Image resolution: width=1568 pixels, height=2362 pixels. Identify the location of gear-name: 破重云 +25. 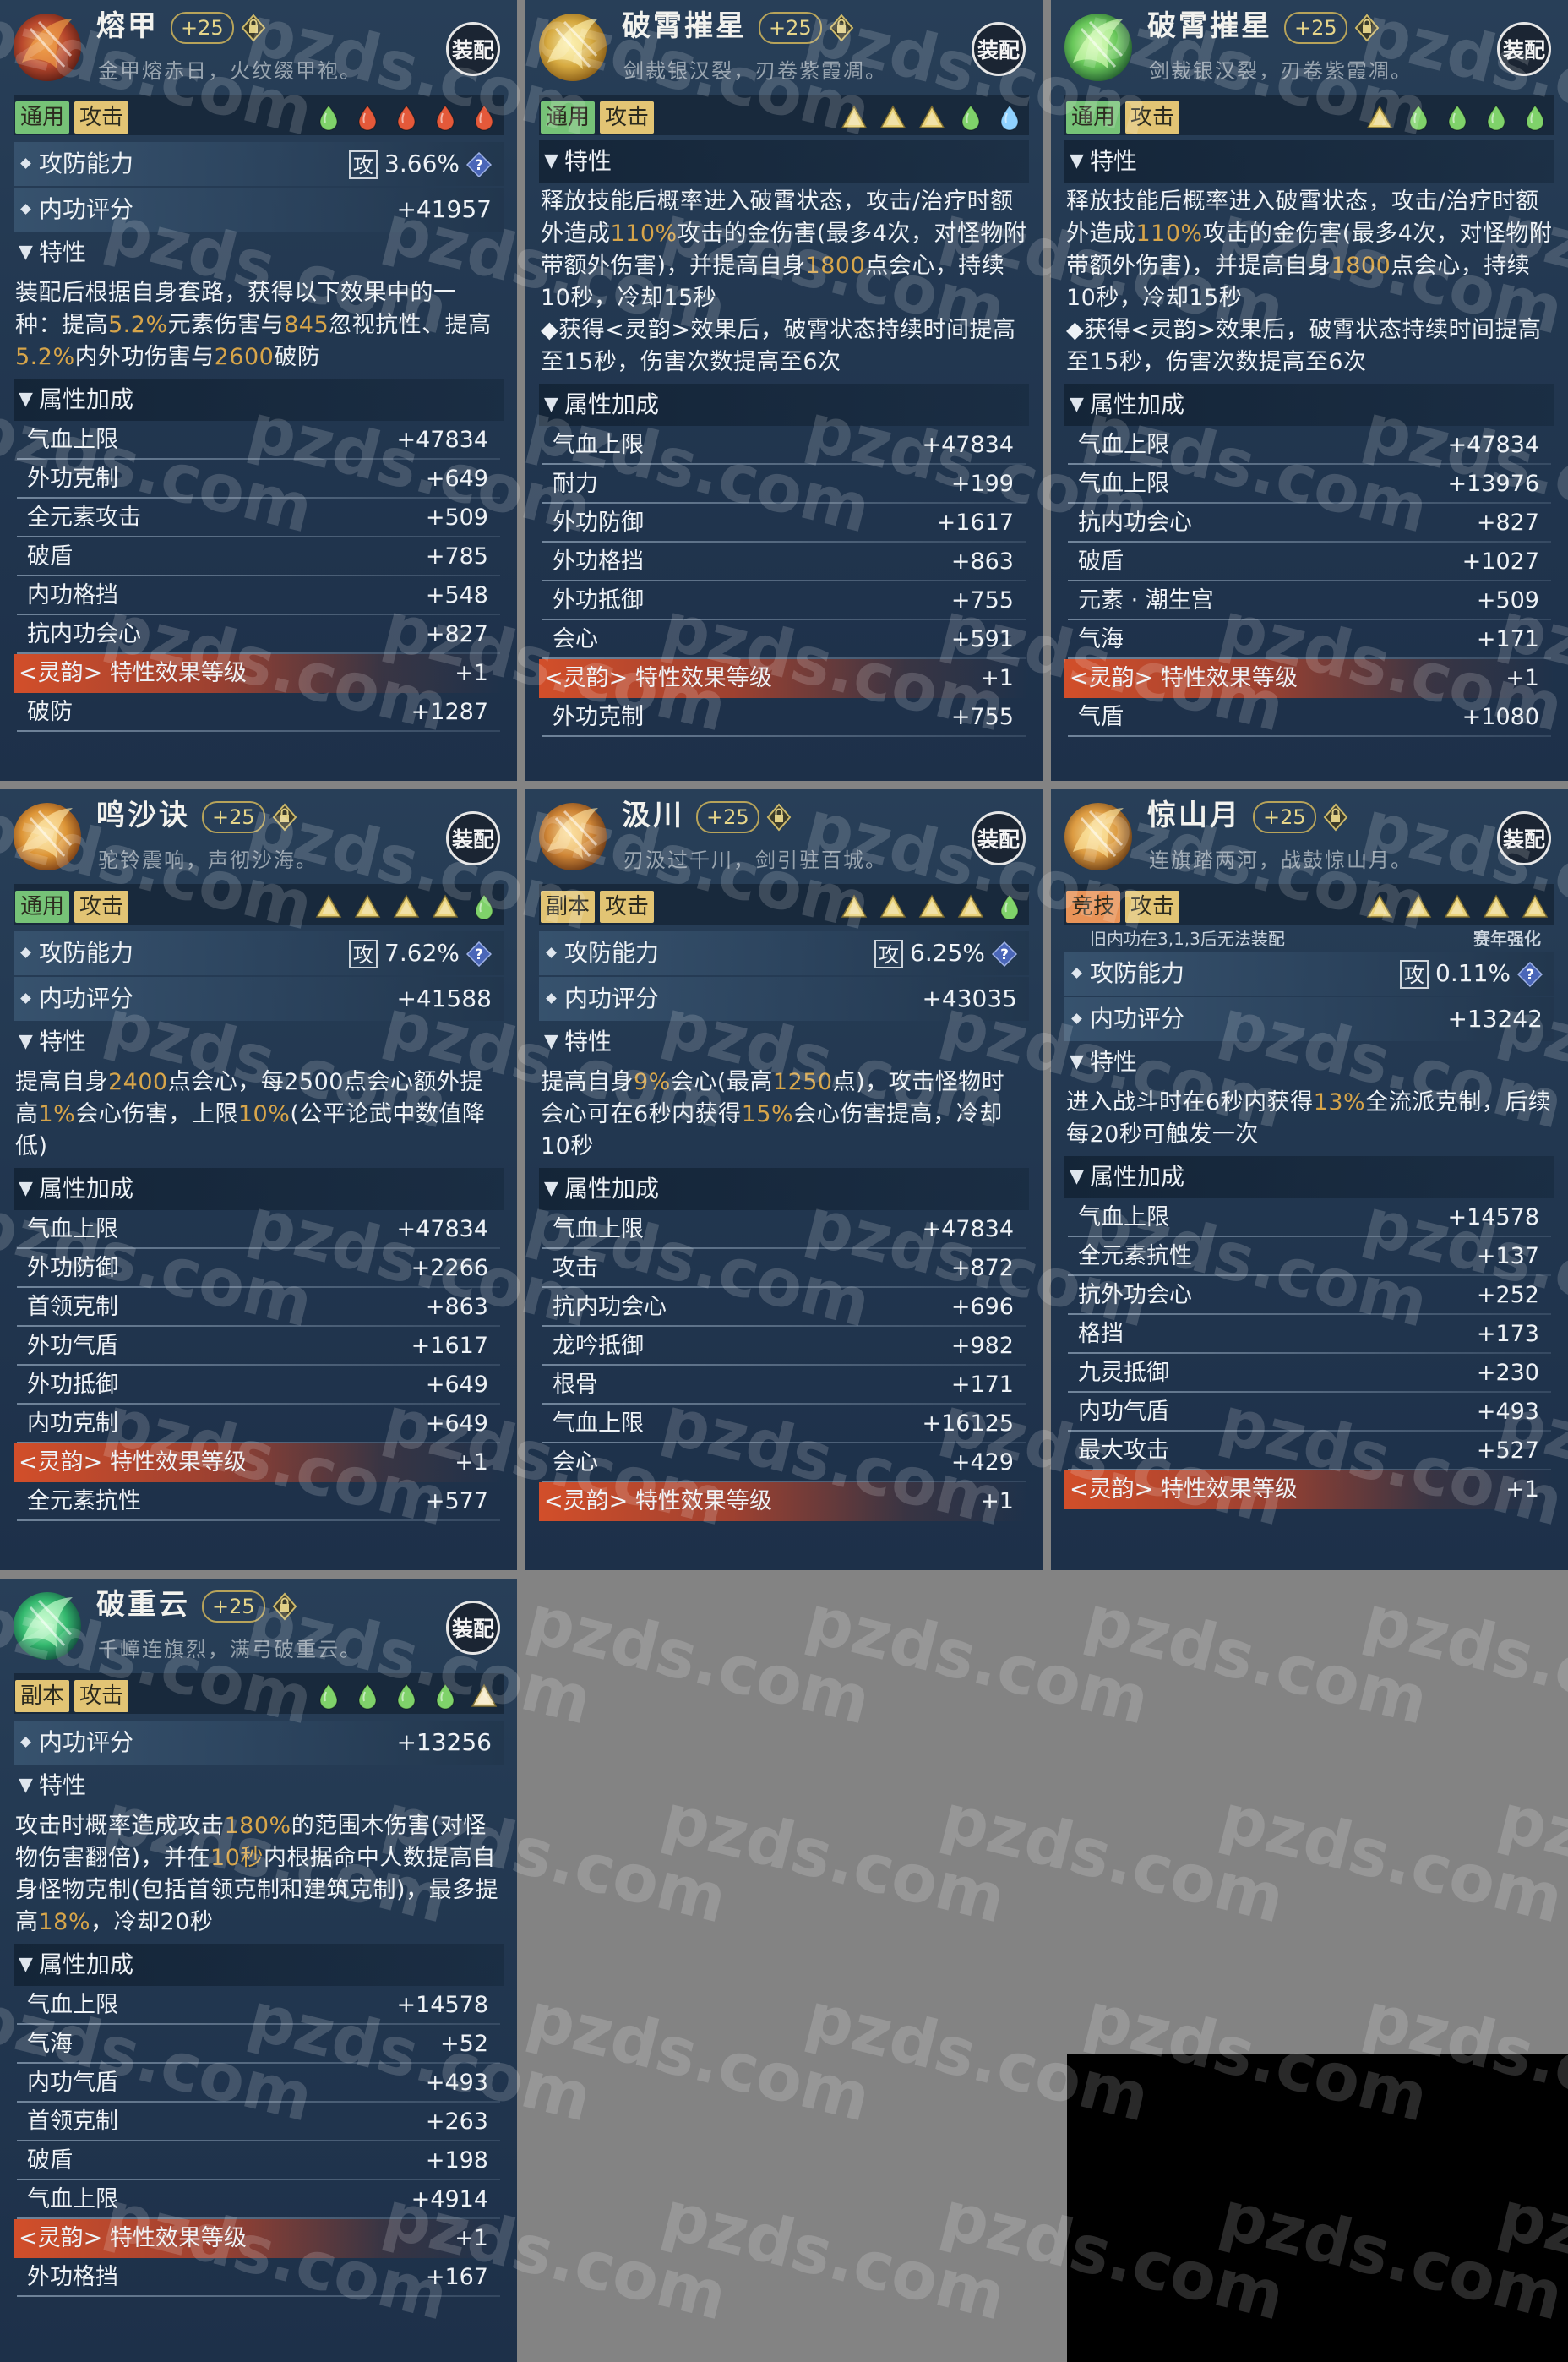
(196, 1604).